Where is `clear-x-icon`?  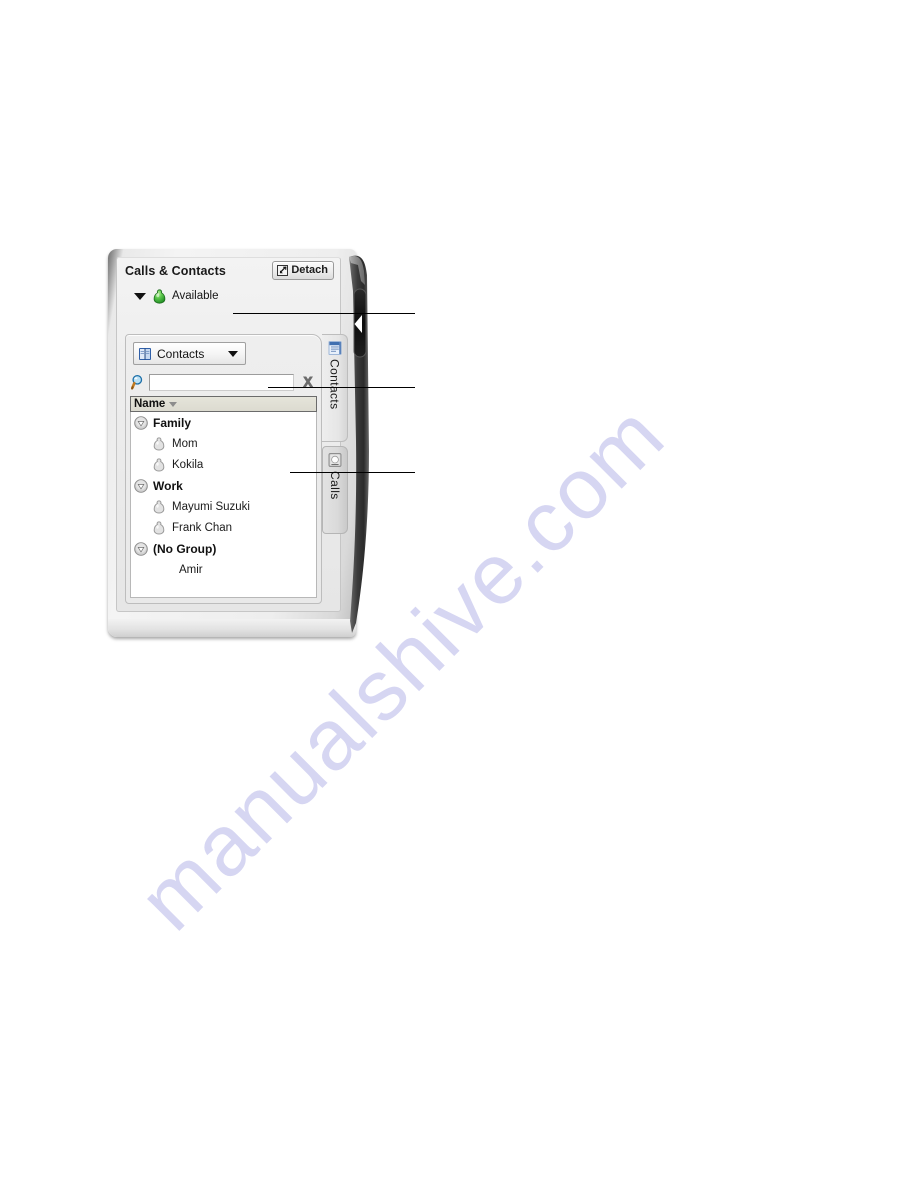 clear-x-icon is located at coordinates (308, 382).